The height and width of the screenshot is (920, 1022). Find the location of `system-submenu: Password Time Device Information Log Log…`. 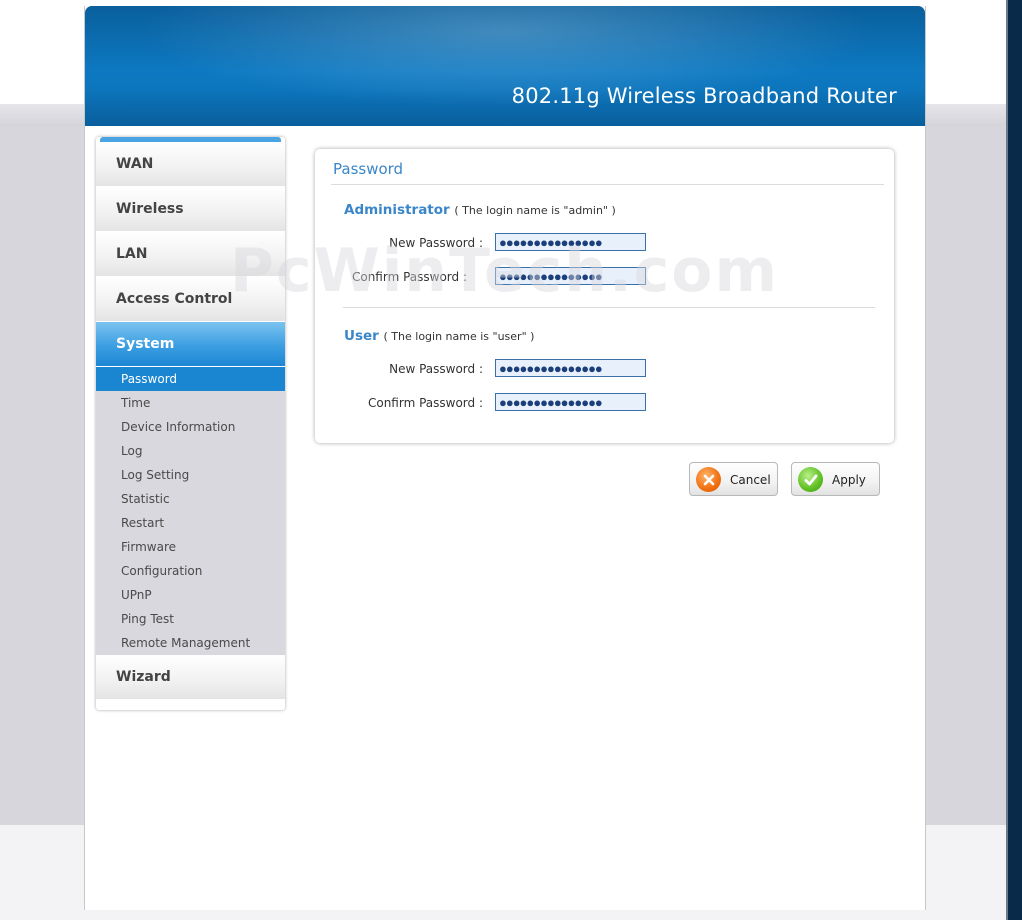

system-submenu: Password Time Device Information Log Log… is located at coordinates (190, 511).